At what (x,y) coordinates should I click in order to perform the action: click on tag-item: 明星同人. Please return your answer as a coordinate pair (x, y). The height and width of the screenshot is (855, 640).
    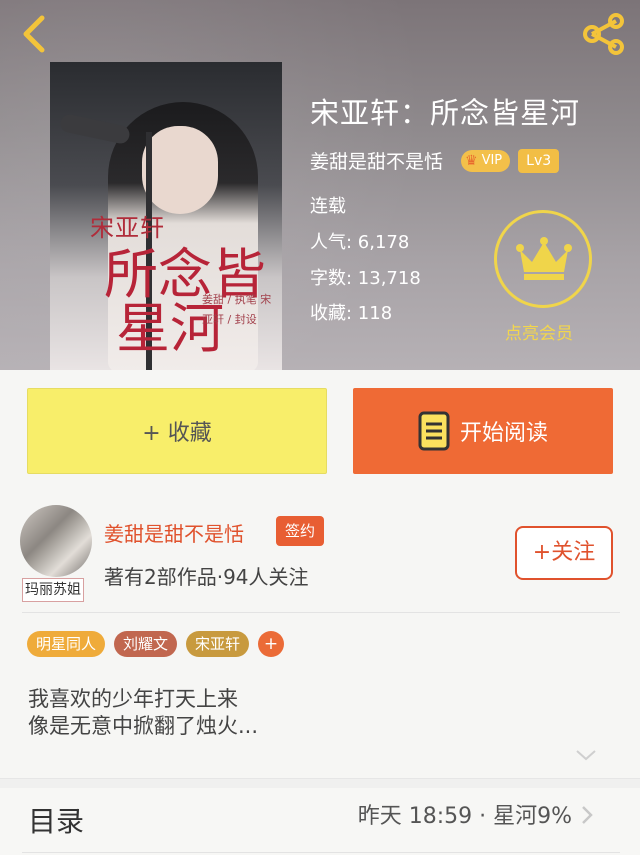
    Looking at the image, I should click on (66, 644).